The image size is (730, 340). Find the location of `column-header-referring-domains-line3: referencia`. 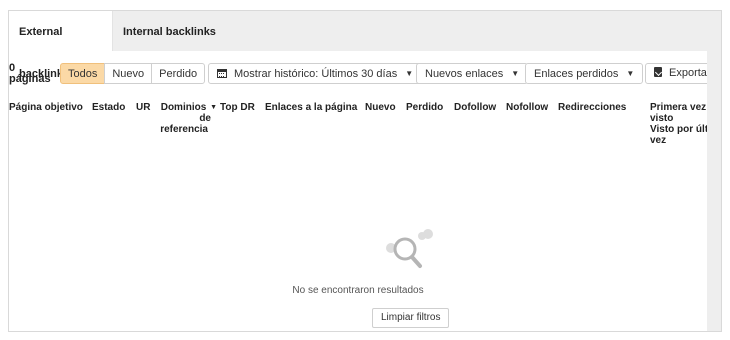

column-header-referring-domains-line3: referencia is located at coordinates (184, 129).